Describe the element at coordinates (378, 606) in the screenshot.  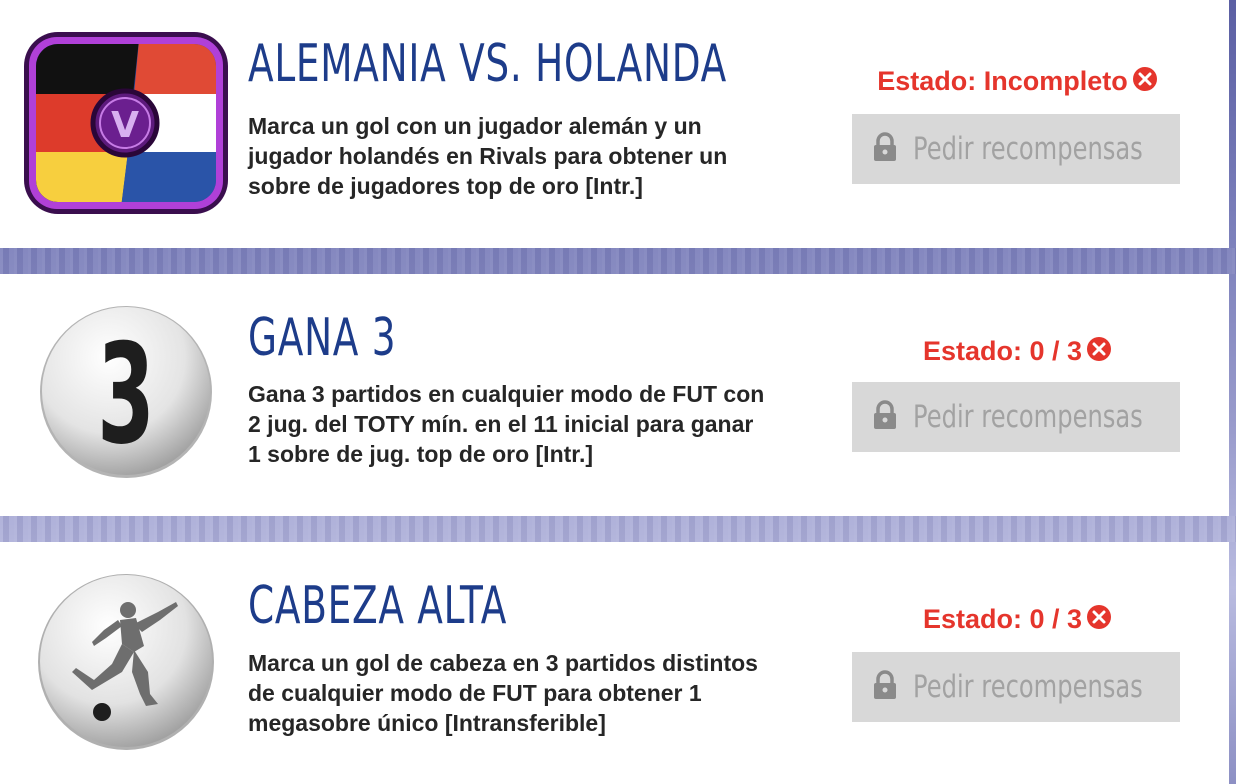
I see `objective-title: CABEZA ALTA` at that location.